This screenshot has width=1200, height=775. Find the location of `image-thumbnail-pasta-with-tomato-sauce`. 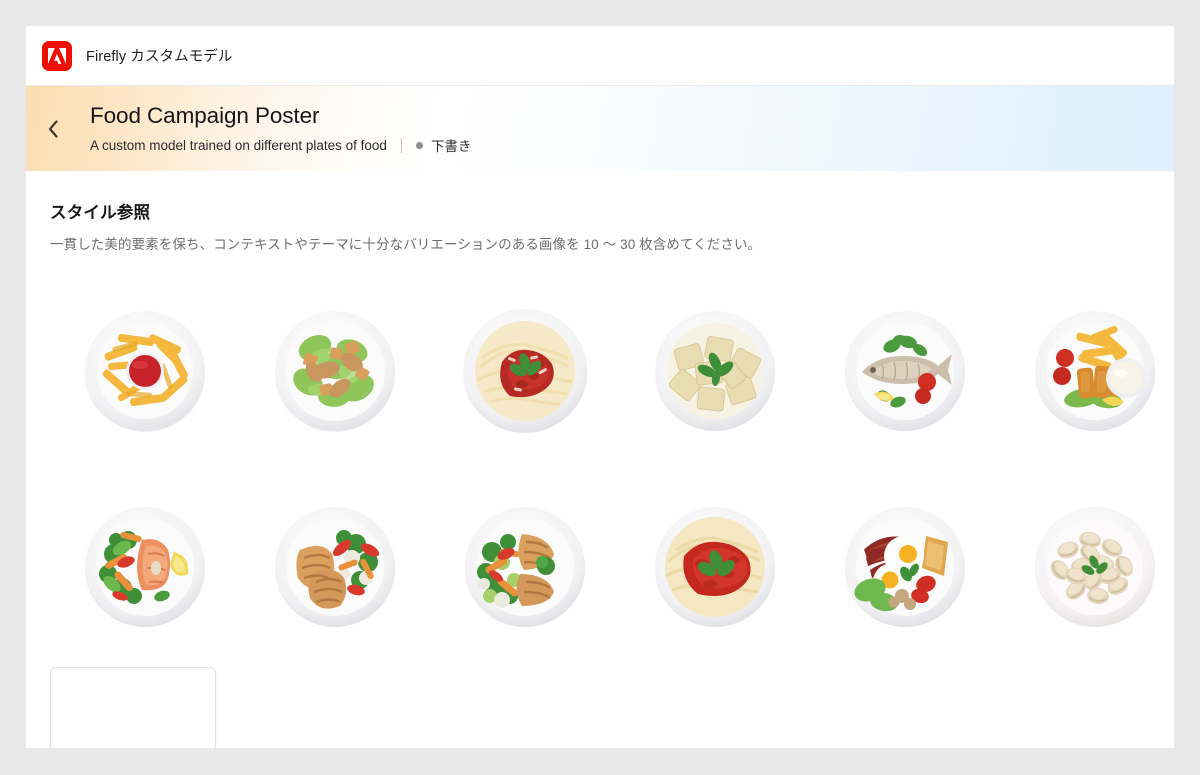

image-thumbnail-pasta-with-tomato-sauce is located at coordinates (715, 567).